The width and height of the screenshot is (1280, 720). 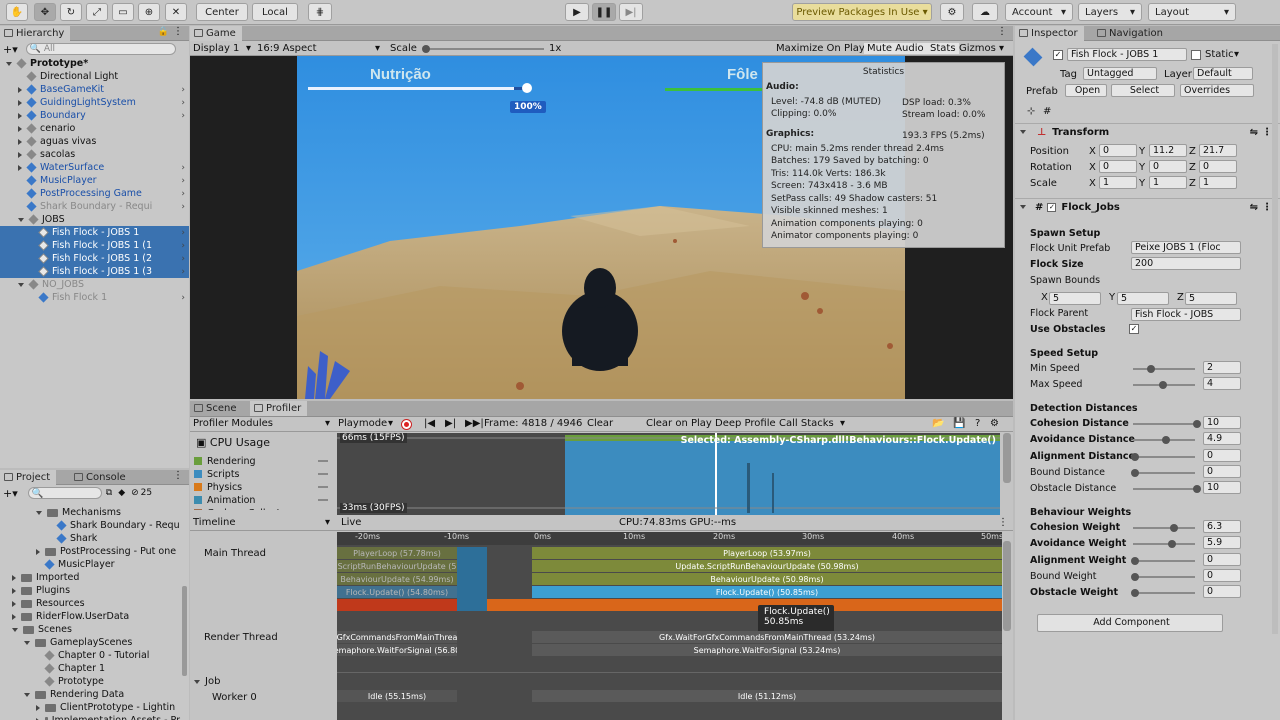 What do you see at coordinates (767, 650) in the screenshot?
I see `sample-bar-semaphore: Semaphore.WaitForSignal (53.24ms)` at bounding box center [767, 650].